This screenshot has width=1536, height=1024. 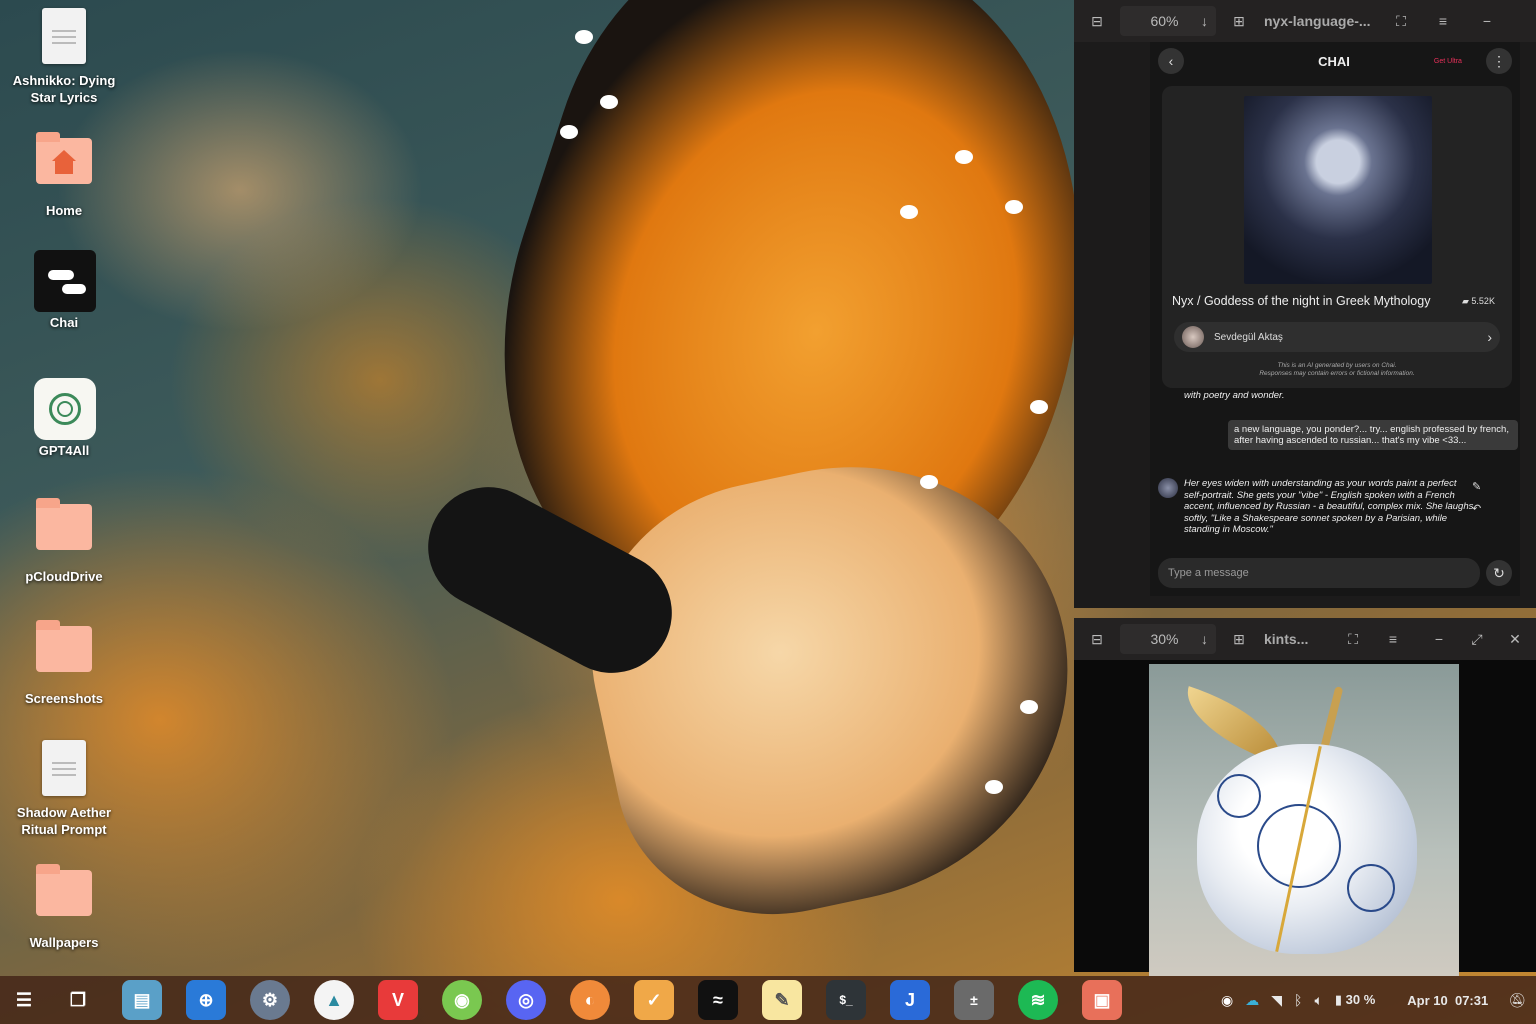 What do you see at coordinates (1038, 1000) in the screenshot?
I see `spotify-icon: ≋` at bounding box center [1038, 1000].